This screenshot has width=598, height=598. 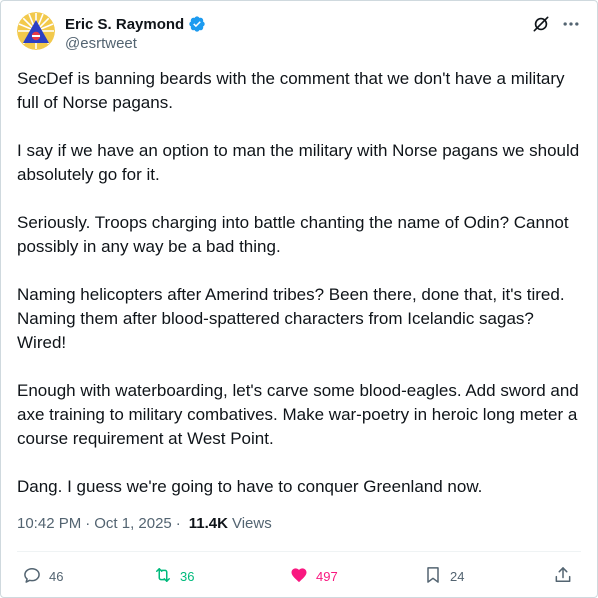 What do you see at coordinates (197, 24) in the screenshot?
I see `verified-badge-icon` at bounding box center [197, 24].